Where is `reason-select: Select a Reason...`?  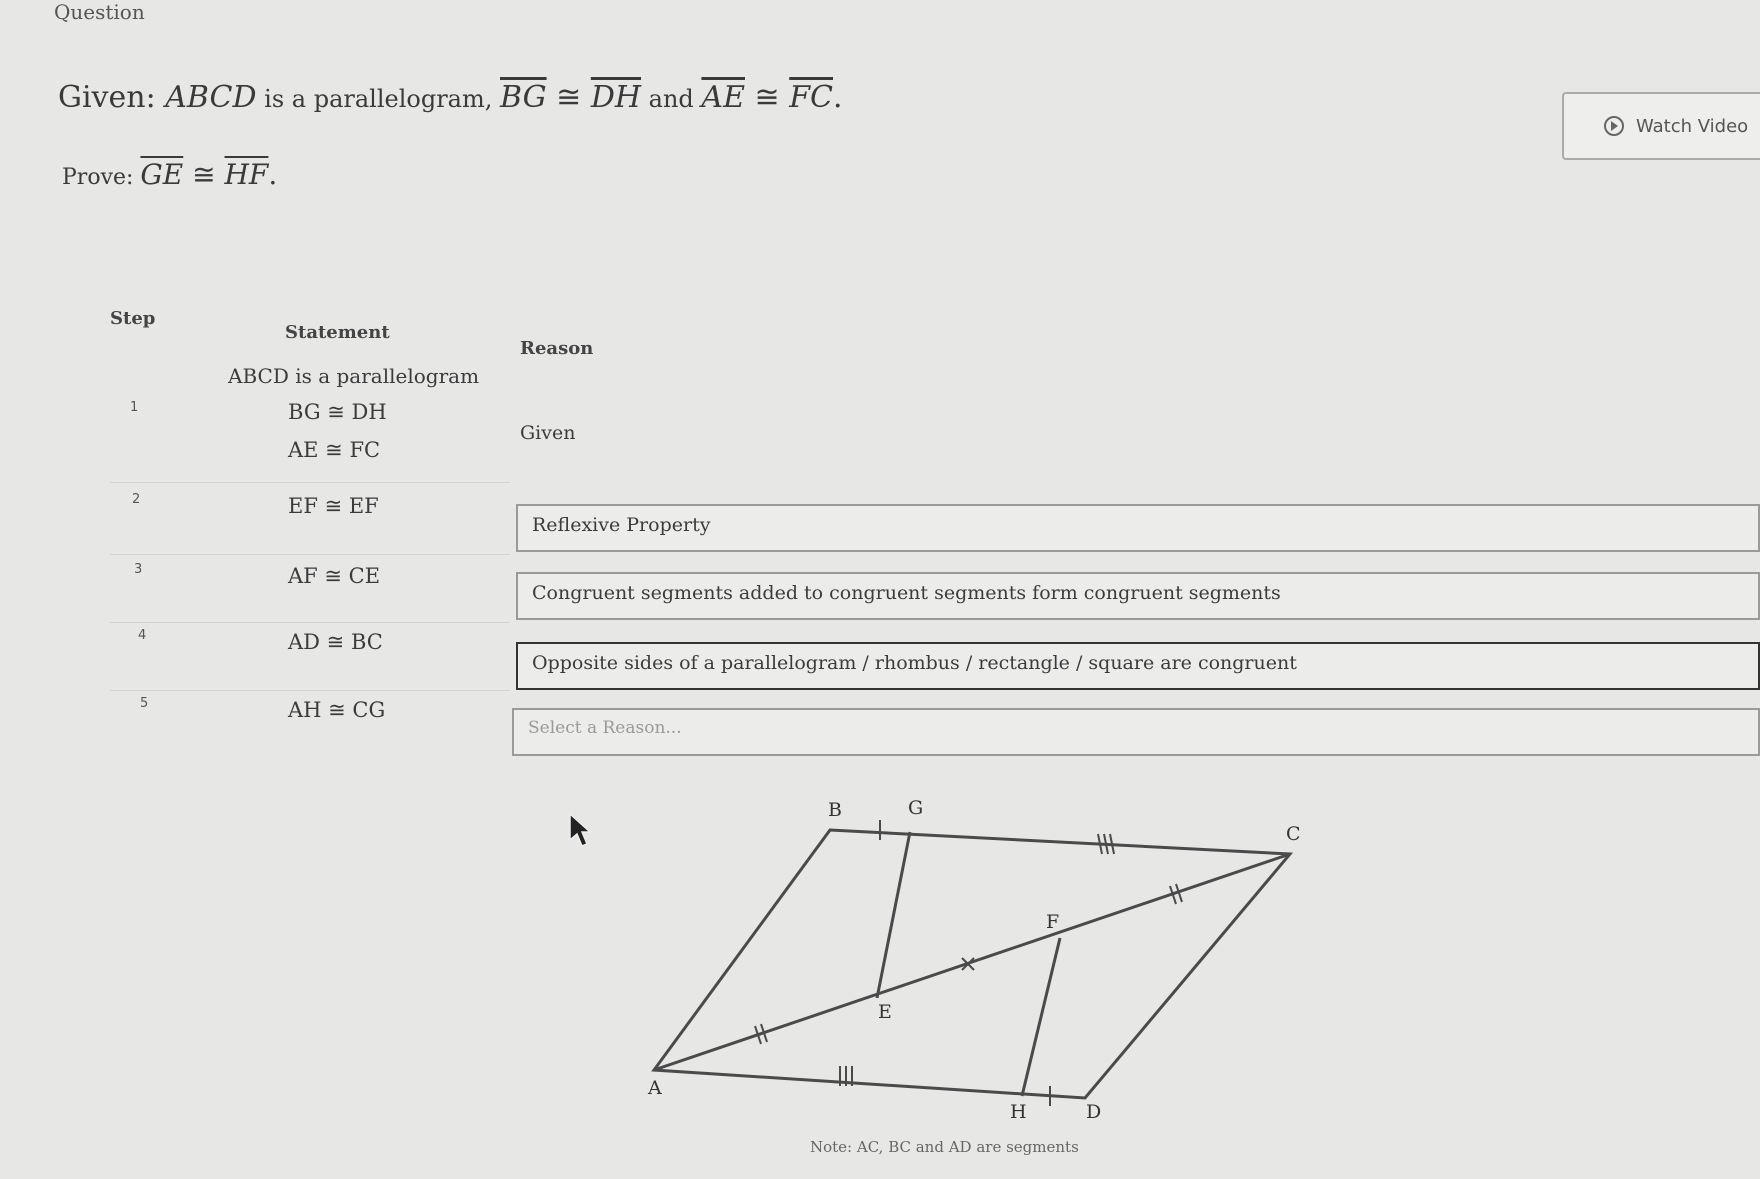
reason-select: Select a Reason... is located at coordinates (1136, 732).